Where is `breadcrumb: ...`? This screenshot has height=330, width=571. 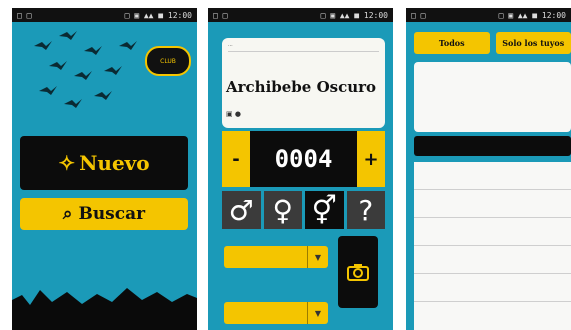 breadcrumb: ... is located at coordinates (303, 47).